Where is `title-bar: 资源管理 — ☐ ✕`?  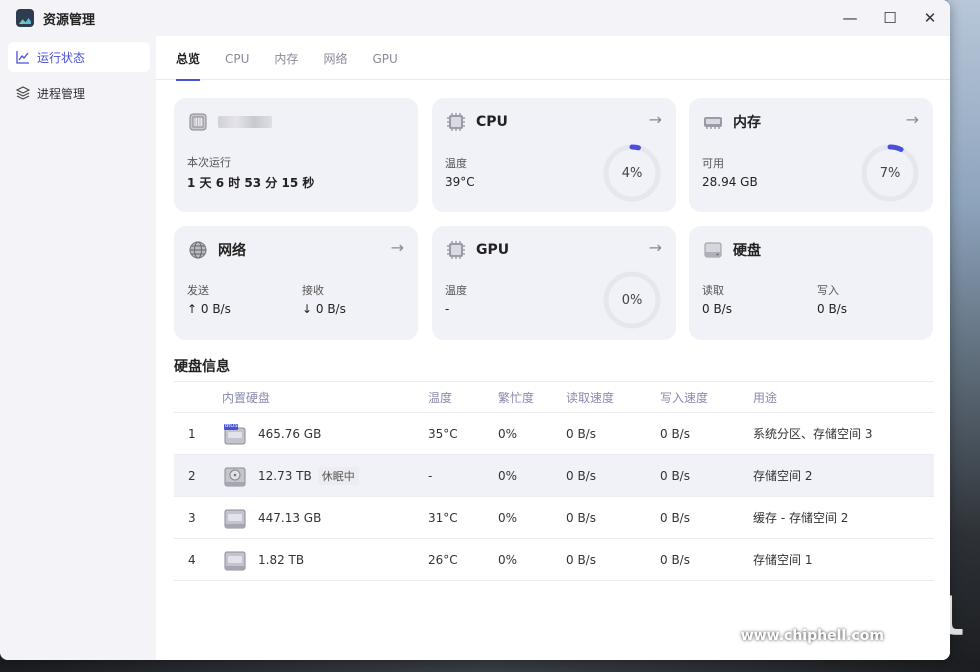 title-bar: 资源管理 — ☐ ✕ is located at coordinates (475, 18).